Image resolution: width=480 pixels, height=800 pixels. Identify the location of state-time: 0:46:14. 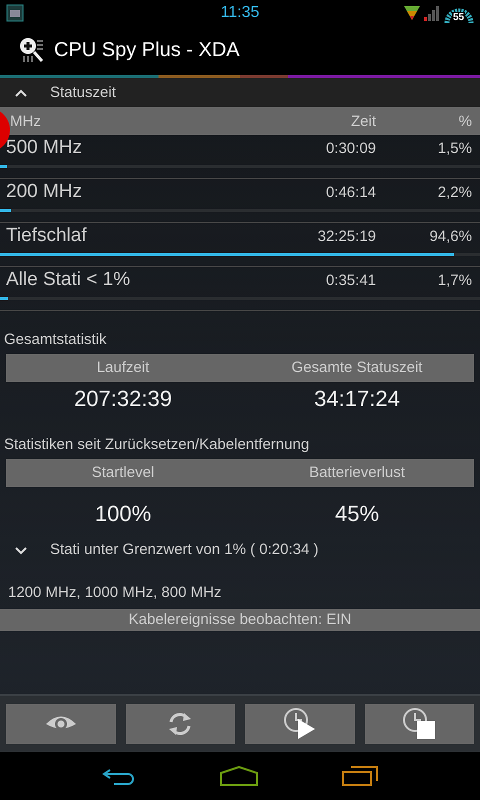
(350, 192).